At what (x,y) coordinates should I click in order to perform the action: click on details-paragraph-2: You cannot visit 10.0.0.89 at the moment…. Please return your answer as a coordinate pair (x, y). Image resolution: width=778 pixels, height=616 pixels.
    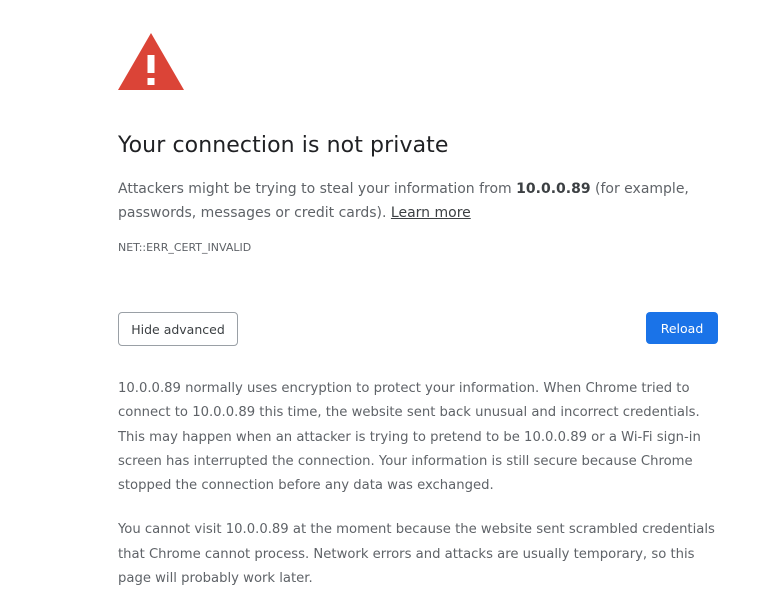
    Looking at the image, I should click on (416, 554).